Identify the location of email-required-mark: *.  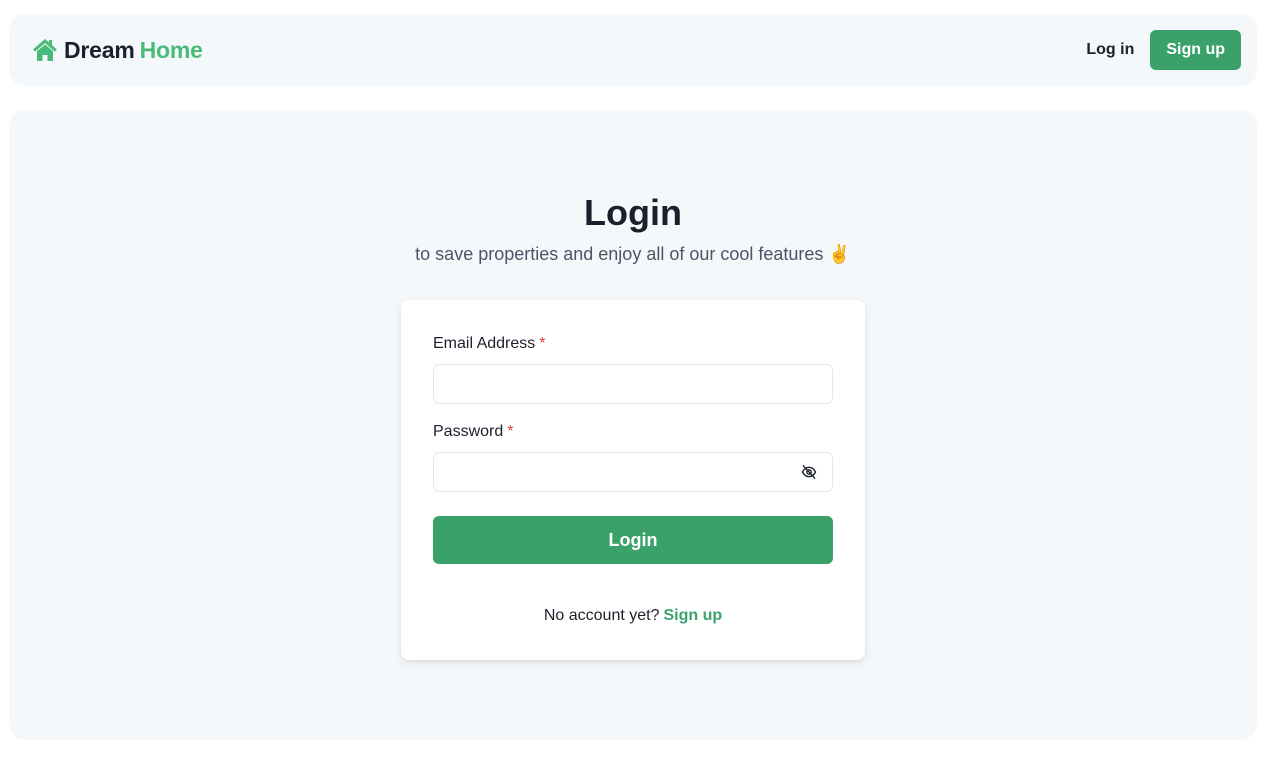
(542, 343).